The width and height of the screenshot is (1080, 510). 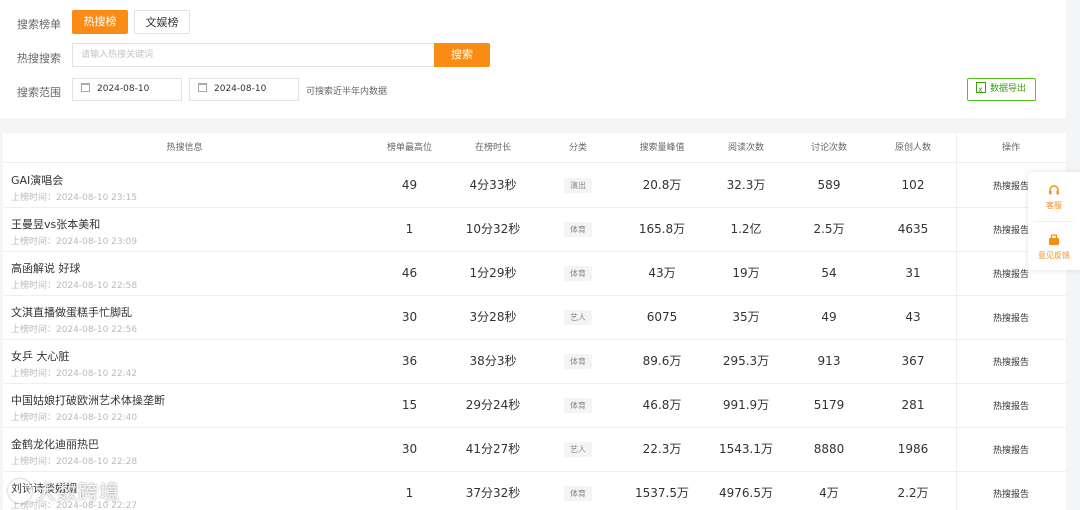 What do you see at coordinates (74, 418) in the screenshot?
I see `listed-time: 上榜时间：2024-08-10 22:40` at bounding box center [74, 418].